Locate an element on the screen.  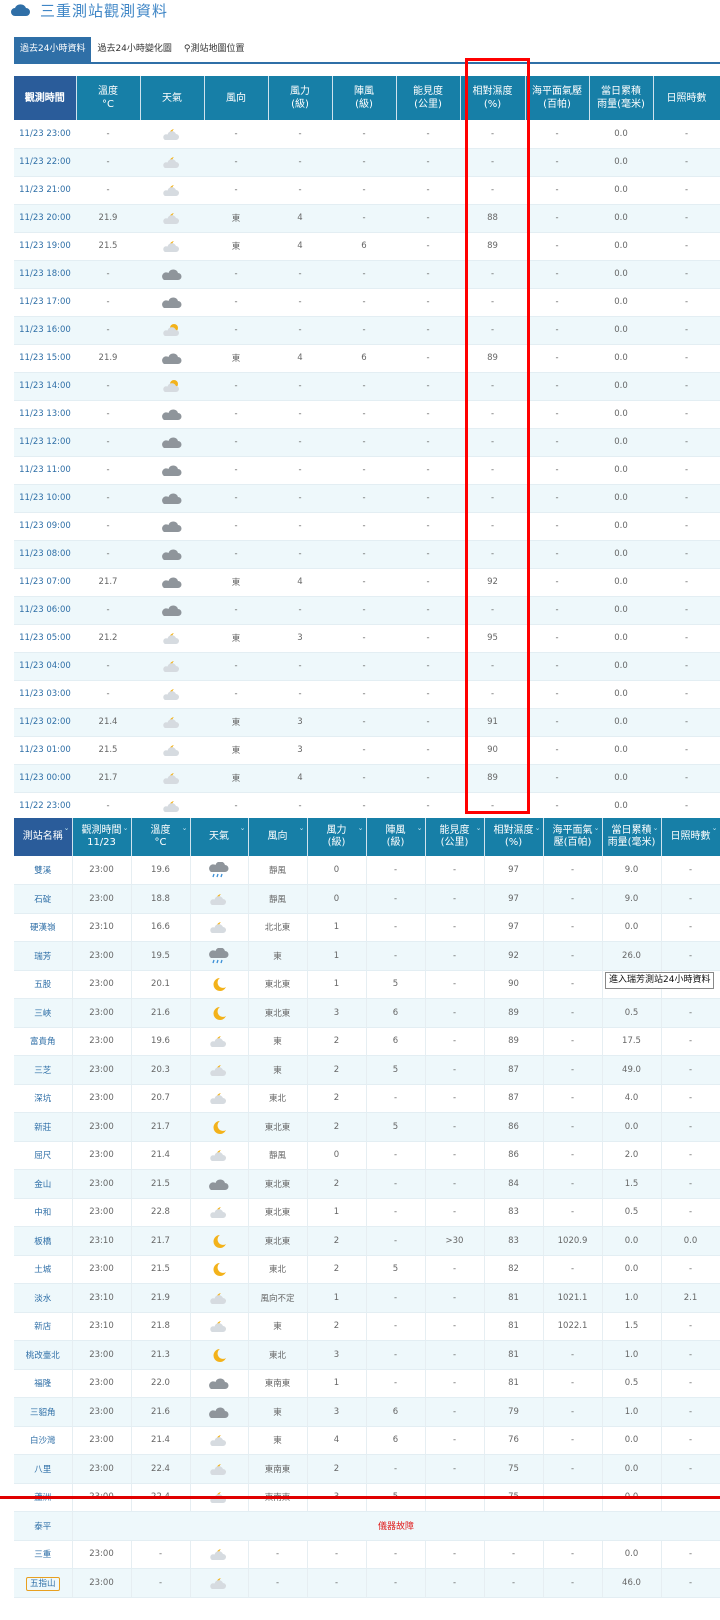
station-name-link: 桃改臺北 is located at coordinates (43, 1355).